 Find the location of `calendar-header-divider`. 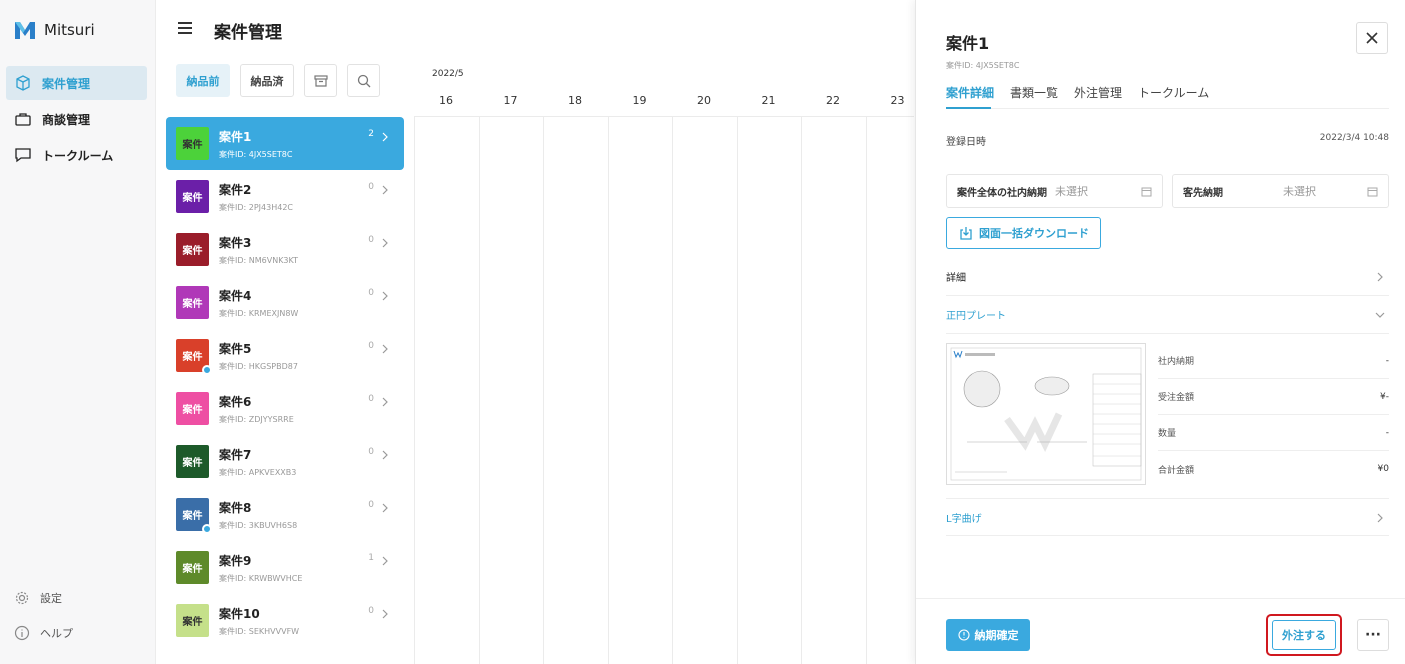

calendar-header-divider is located at coordinates (664, 116).